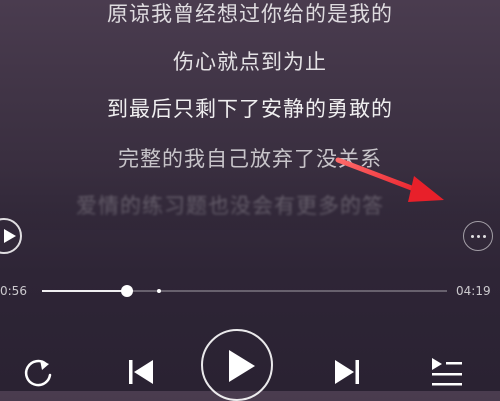  I want to click on lyric-line: 原谅我曾经想过你给的是我的, so click(250, 14).